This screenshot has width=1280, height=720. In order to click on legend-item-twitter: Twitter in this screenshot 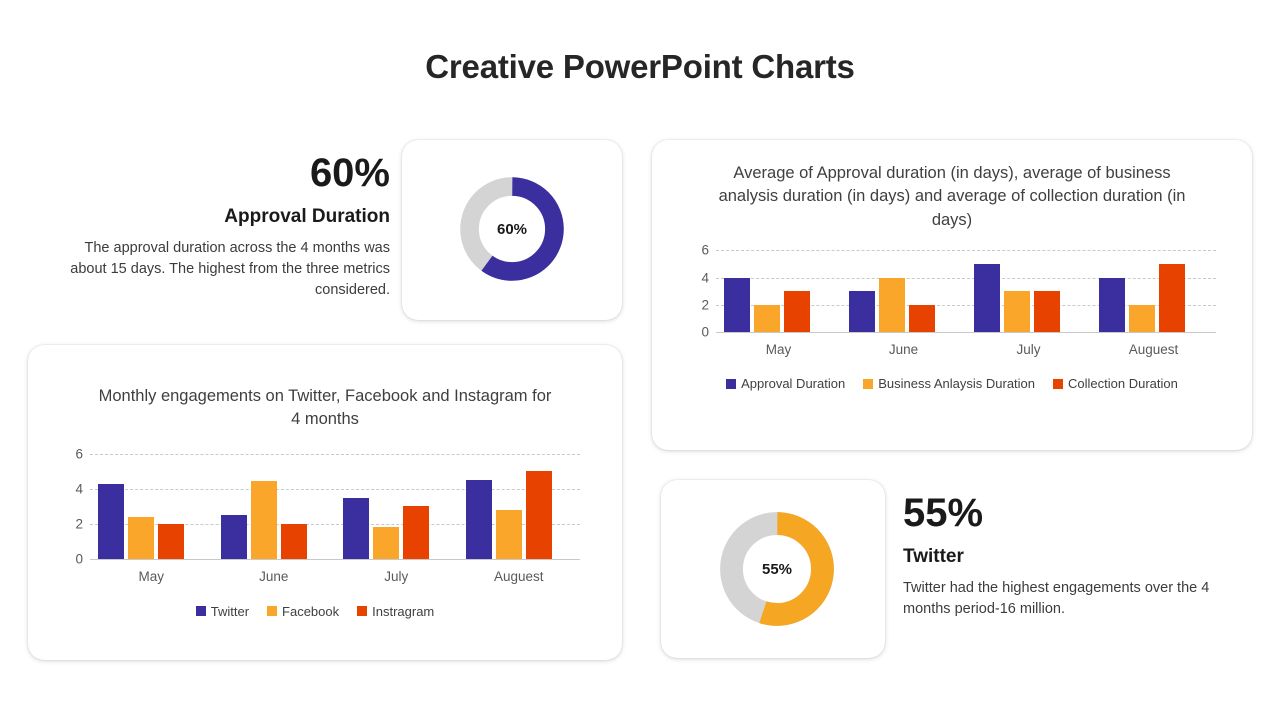, I will do `click(222, 611)`.